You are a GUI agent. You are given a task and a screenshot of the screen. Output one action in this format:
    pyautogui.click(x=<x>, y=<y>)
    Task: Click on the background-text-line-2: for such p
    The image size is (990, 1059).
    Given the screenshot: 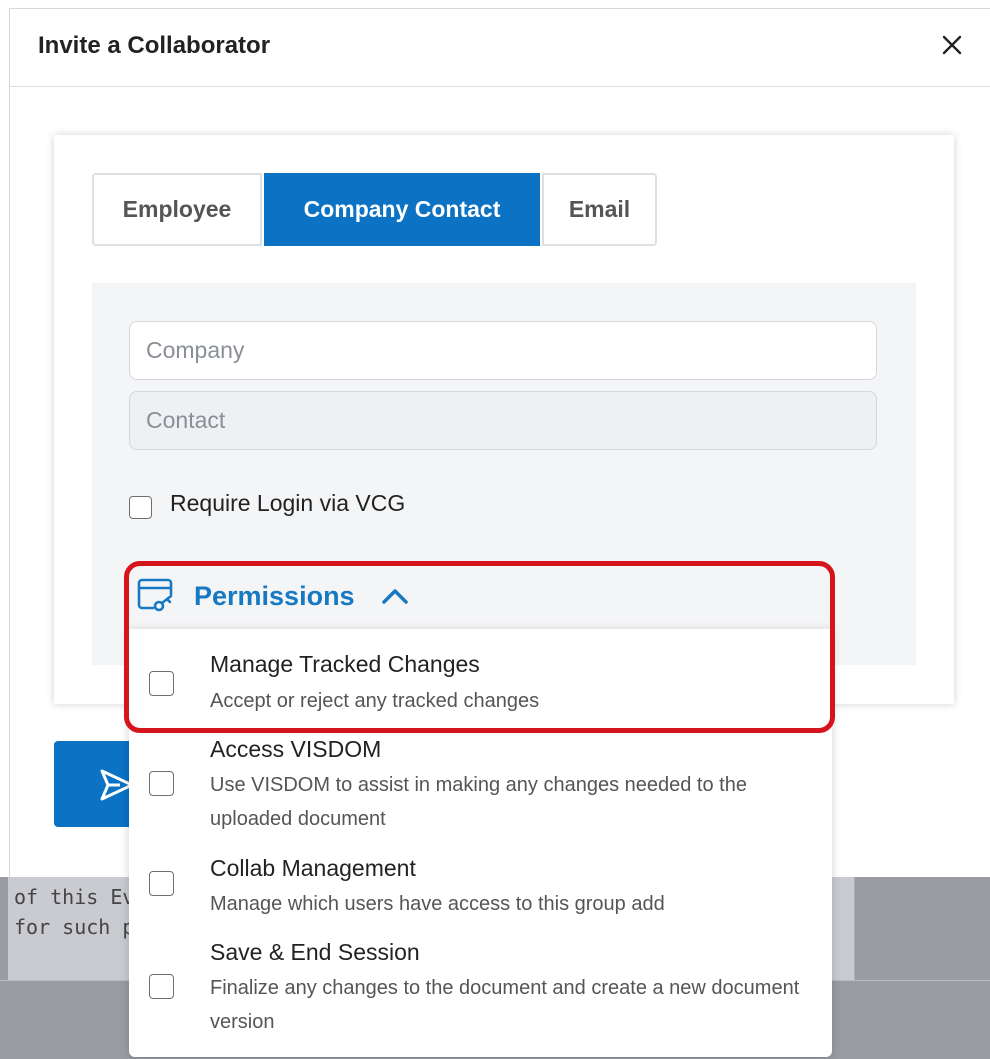 What is the action you would take?
    pyautogui.click(x=74, y=927)
    